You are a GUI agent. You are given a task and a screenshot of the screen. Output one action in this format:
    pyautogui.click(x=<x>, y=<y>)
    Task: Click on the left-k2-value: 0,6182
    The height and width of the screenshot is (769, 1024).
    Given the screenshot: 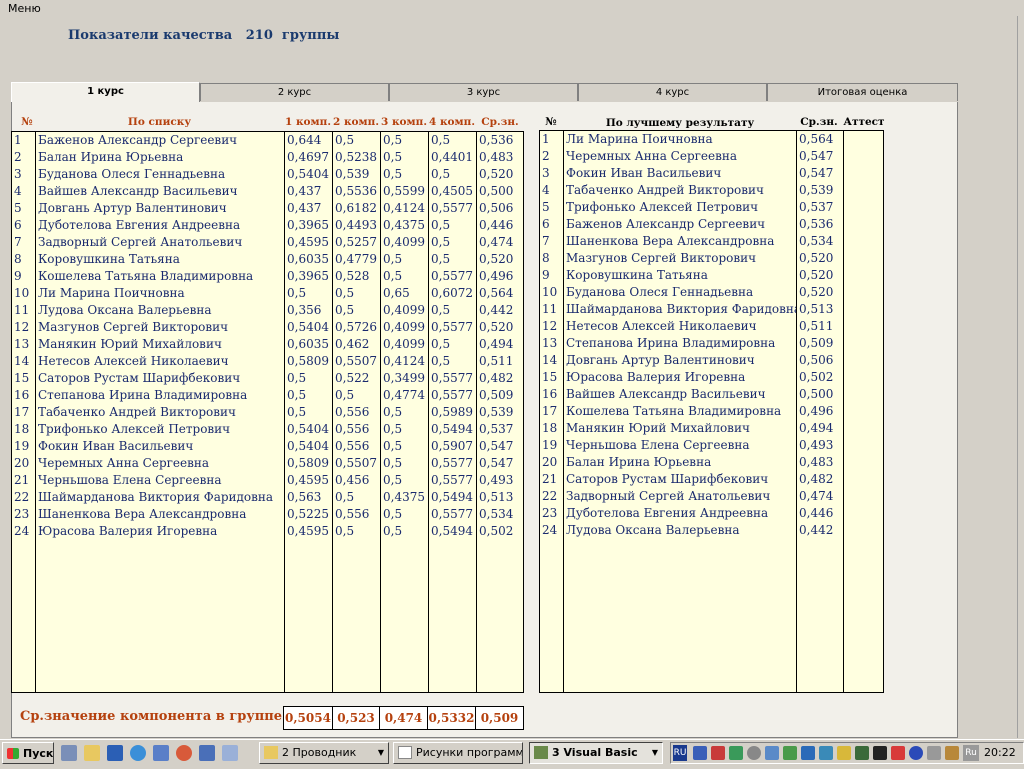 What is the action you would take?
    pyautogui.click(x=357, y=208)
    